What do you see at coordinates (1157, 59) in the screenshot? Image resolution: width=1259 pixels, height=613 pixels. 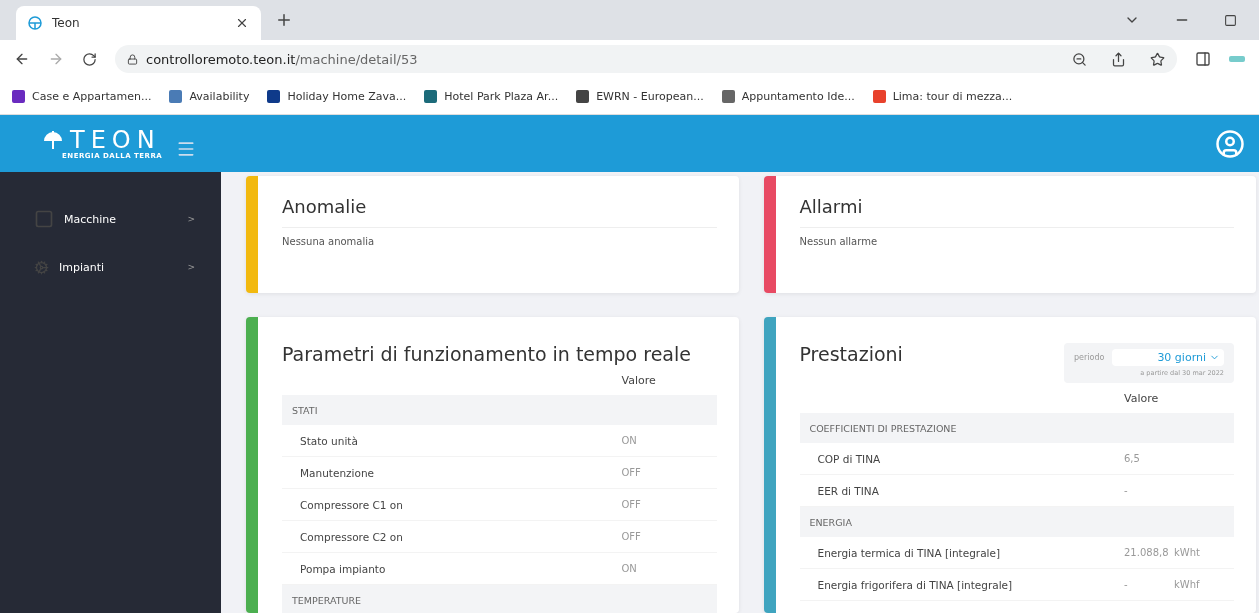 I see `star-icon` at bounding box center [1157, 59].